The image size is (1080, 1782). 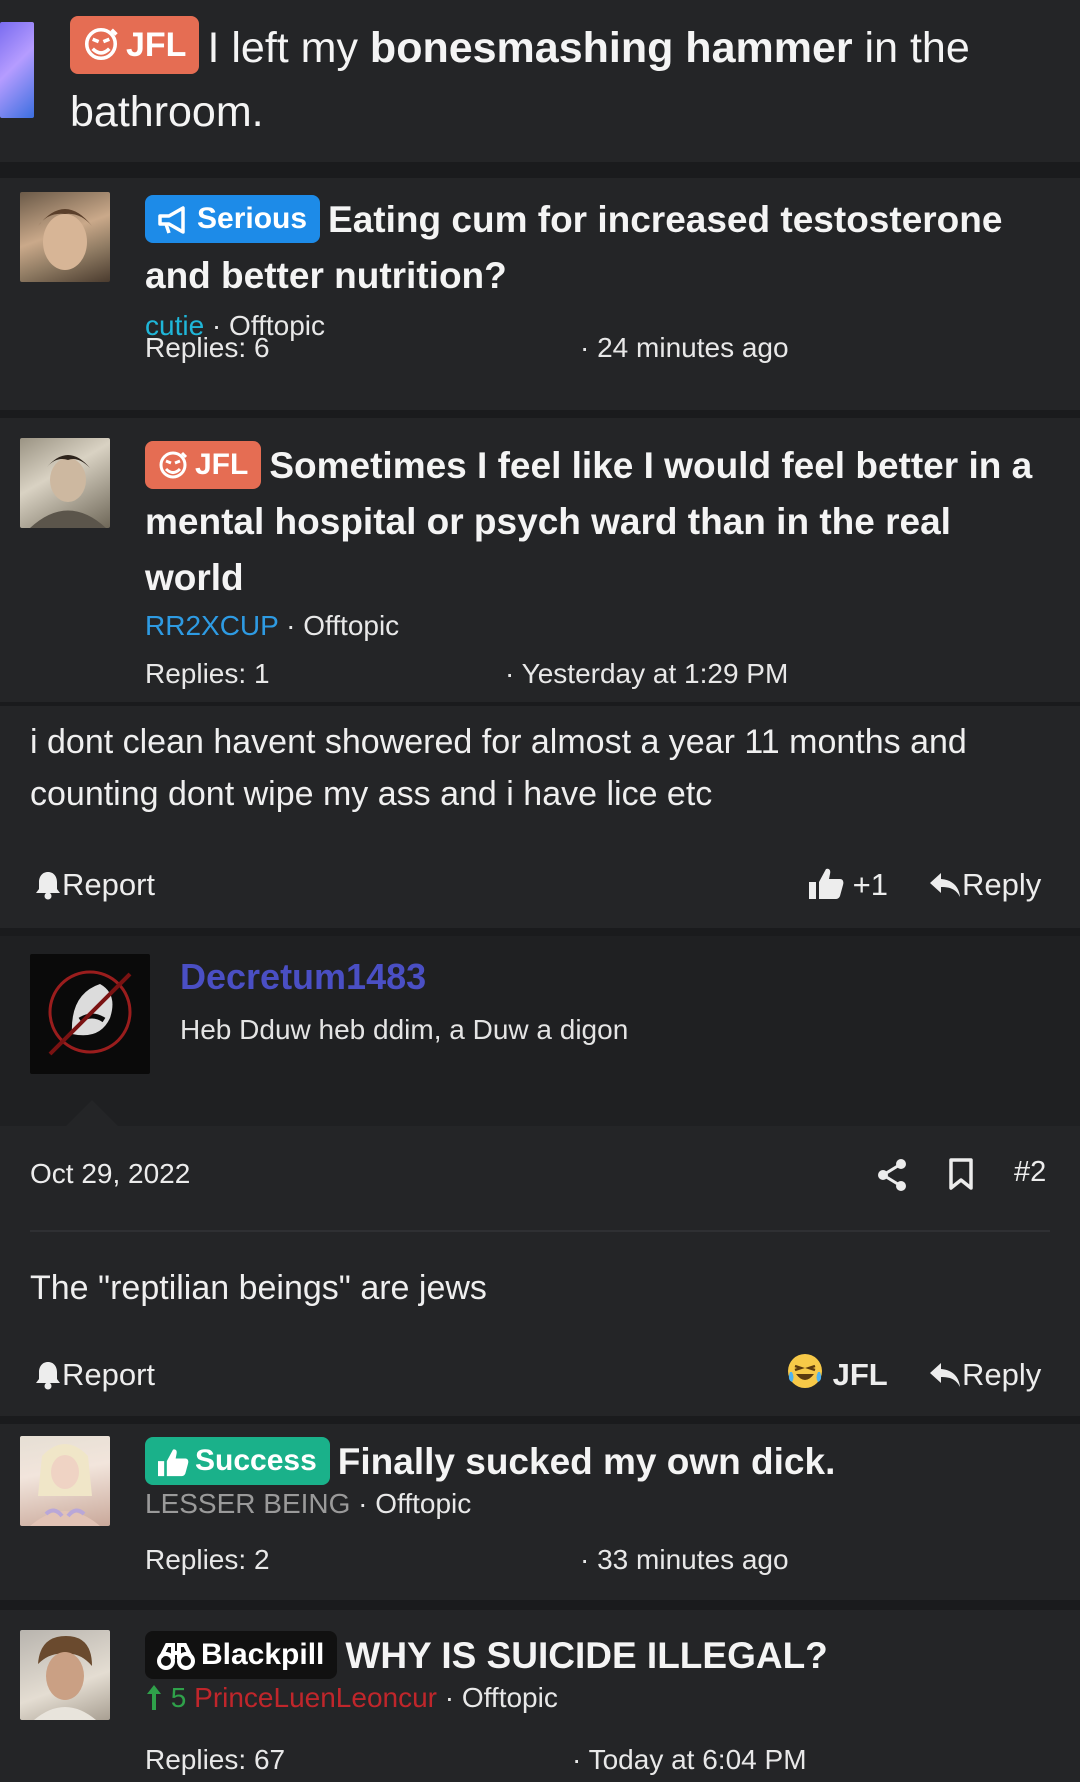 I want to click on prefix-badge: Blackpill, so click(x=241, y=1655).